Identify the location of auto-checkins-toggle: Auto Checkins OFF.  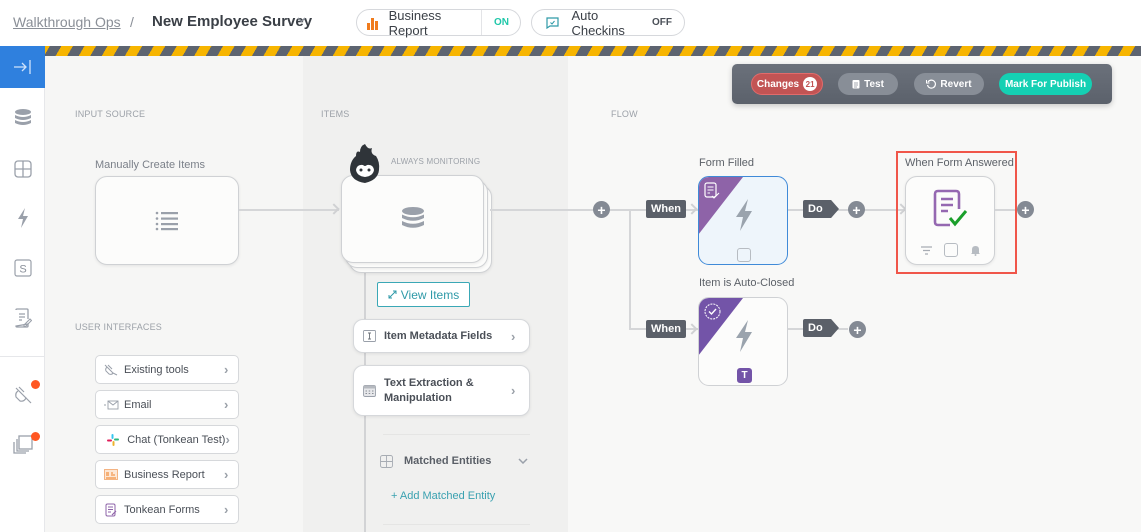
(608, 22).